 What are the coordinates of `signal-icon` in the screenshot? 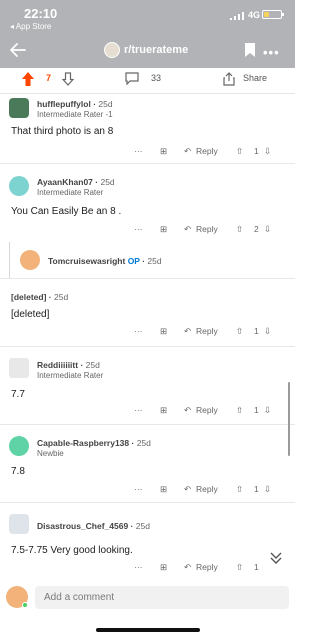 It's located at (237, 16).